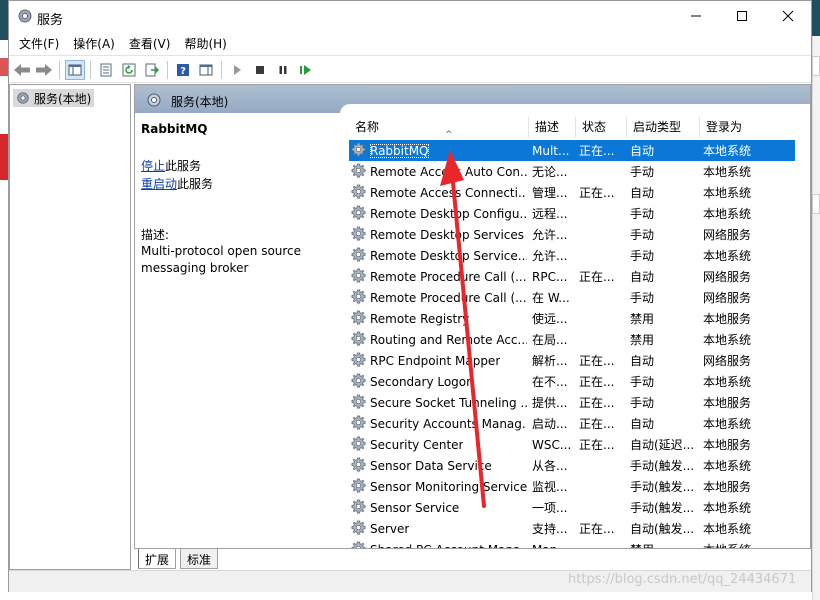  I want to click on column-header-name: 名称 ^, so click(439, 128).